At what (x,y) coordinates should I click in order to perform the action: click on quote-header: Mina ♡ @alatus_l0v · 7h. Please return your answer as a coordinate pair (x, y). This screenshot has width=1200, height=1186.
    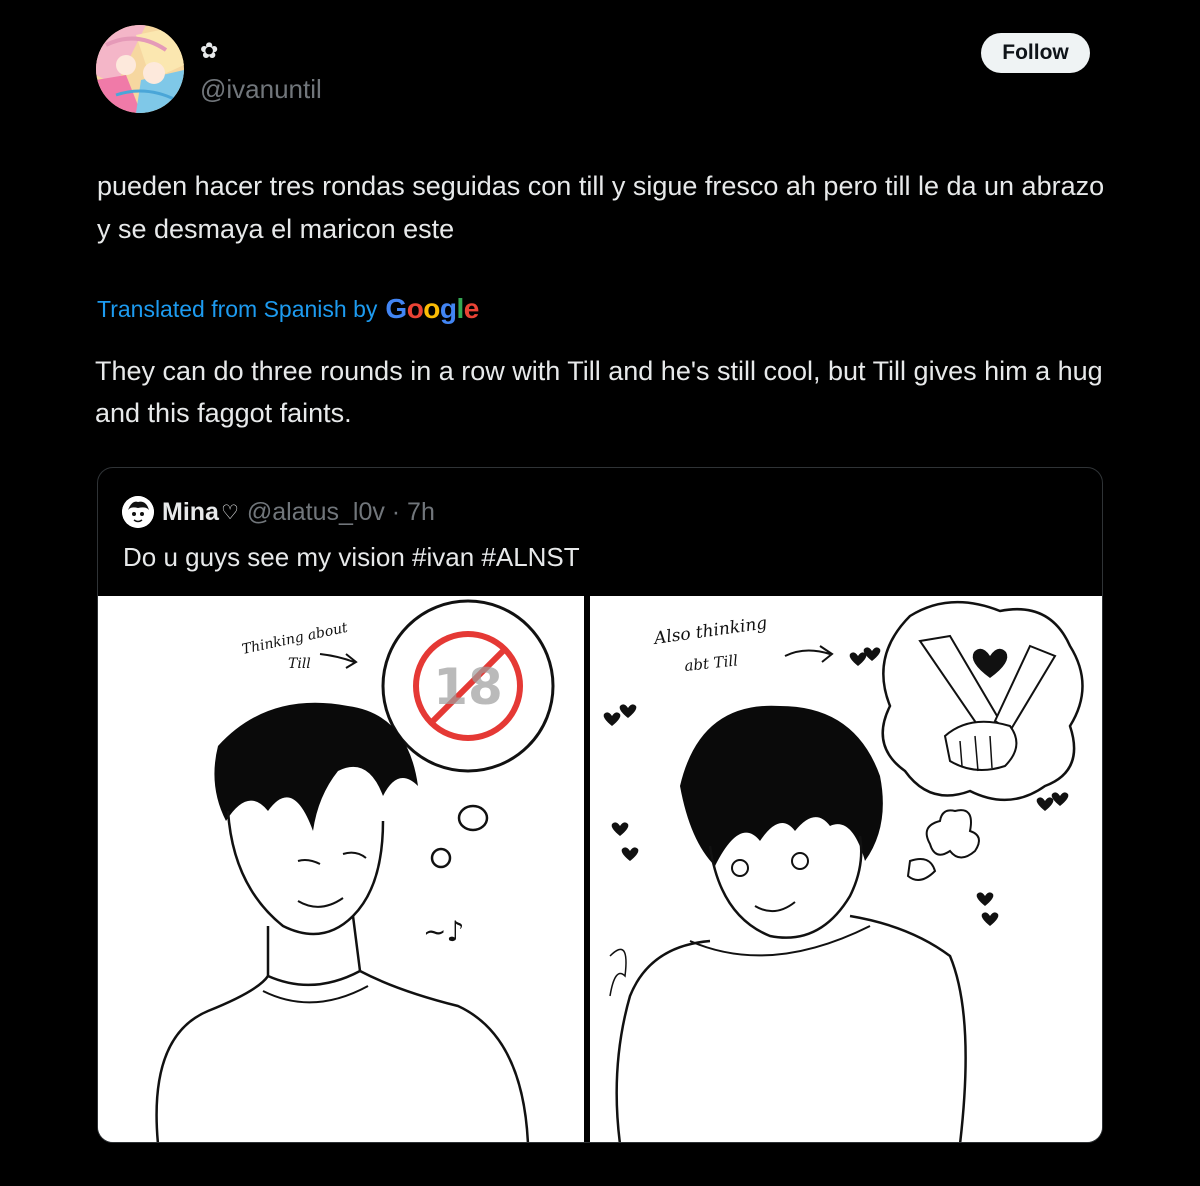
    Looking at the image, I should click on (278, 512).